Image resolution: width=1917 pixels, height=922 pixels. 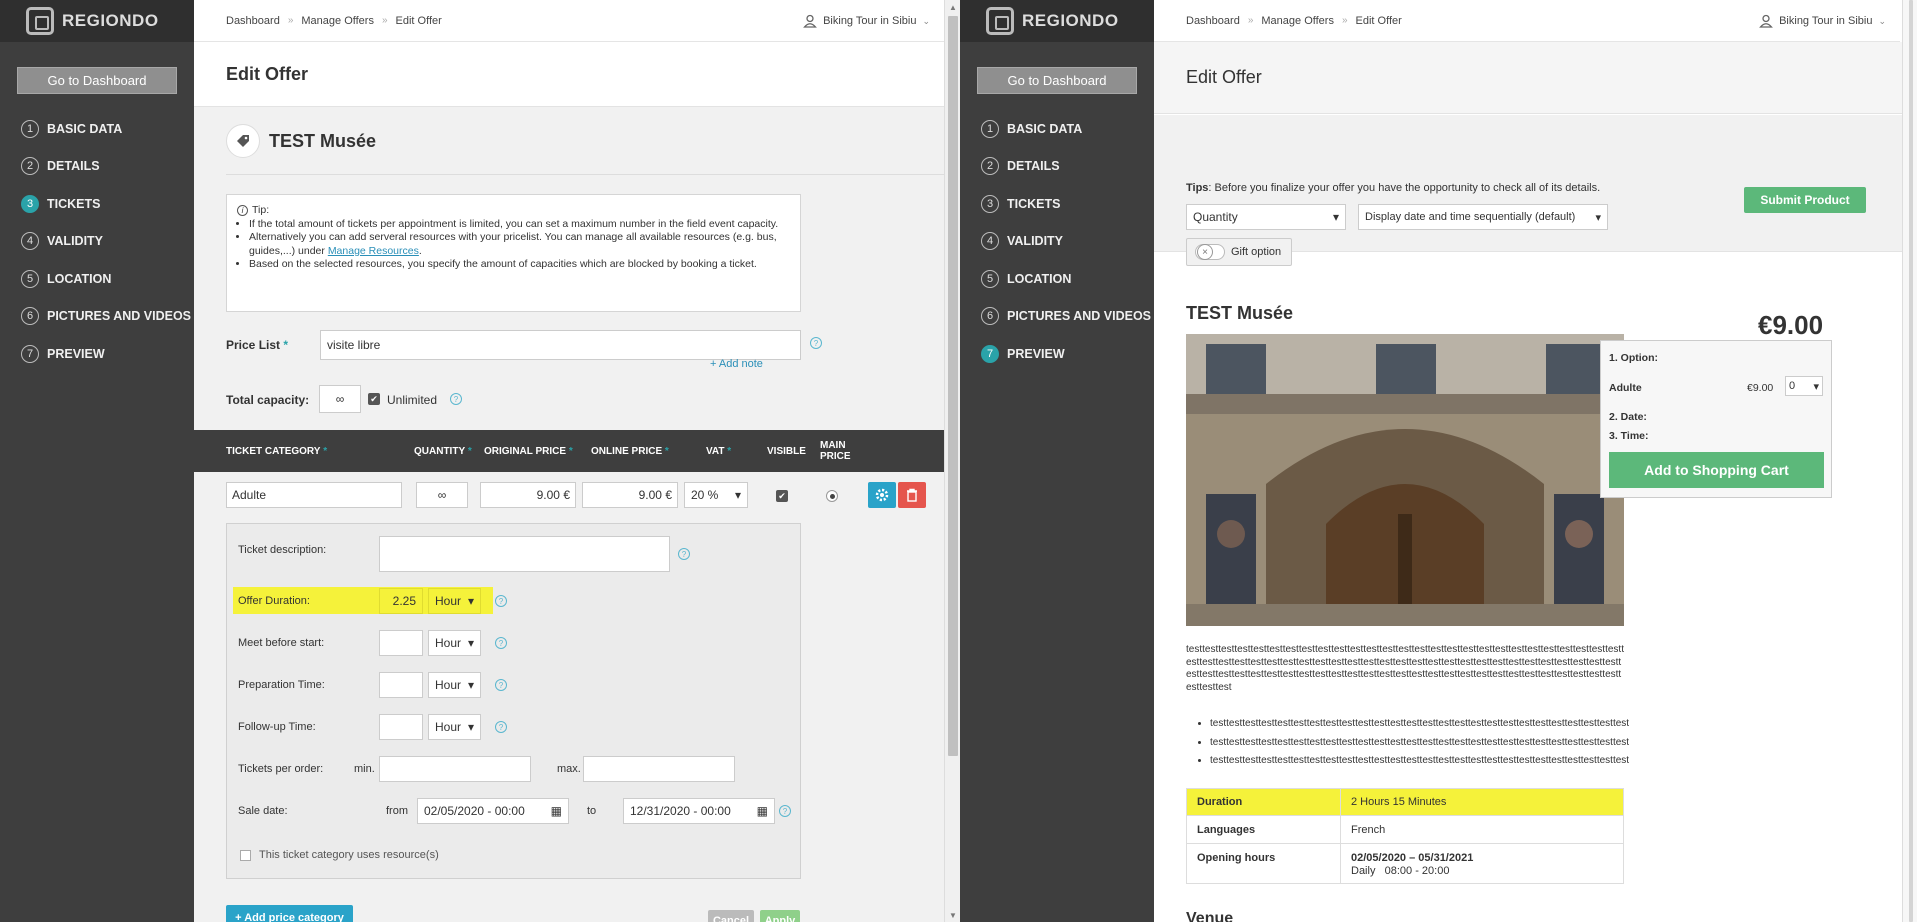 What do you see at coordinates (1239, 252) in the screenshot?
I see `gift-option-toggle: Gift option` at bounding box center [1239, 252].